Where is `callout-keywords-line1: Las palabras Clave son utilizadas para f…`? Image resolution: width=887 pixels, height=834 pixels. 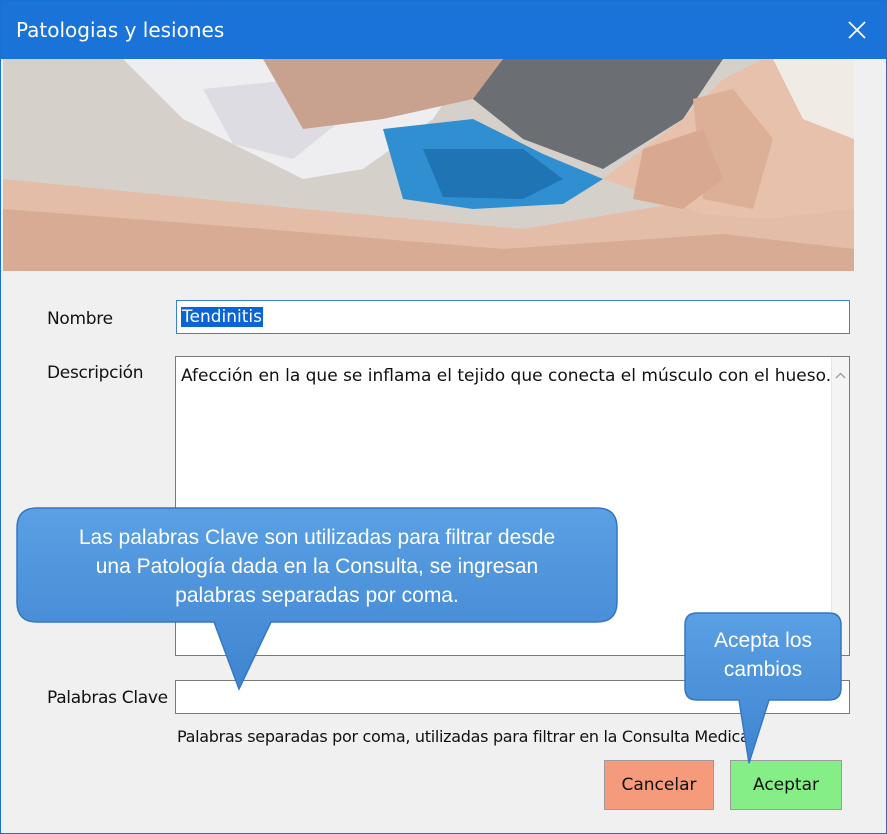 callout-keywords-line1: Las palabras Clave son utilizadas para f… is located at coordinates (317, 537).